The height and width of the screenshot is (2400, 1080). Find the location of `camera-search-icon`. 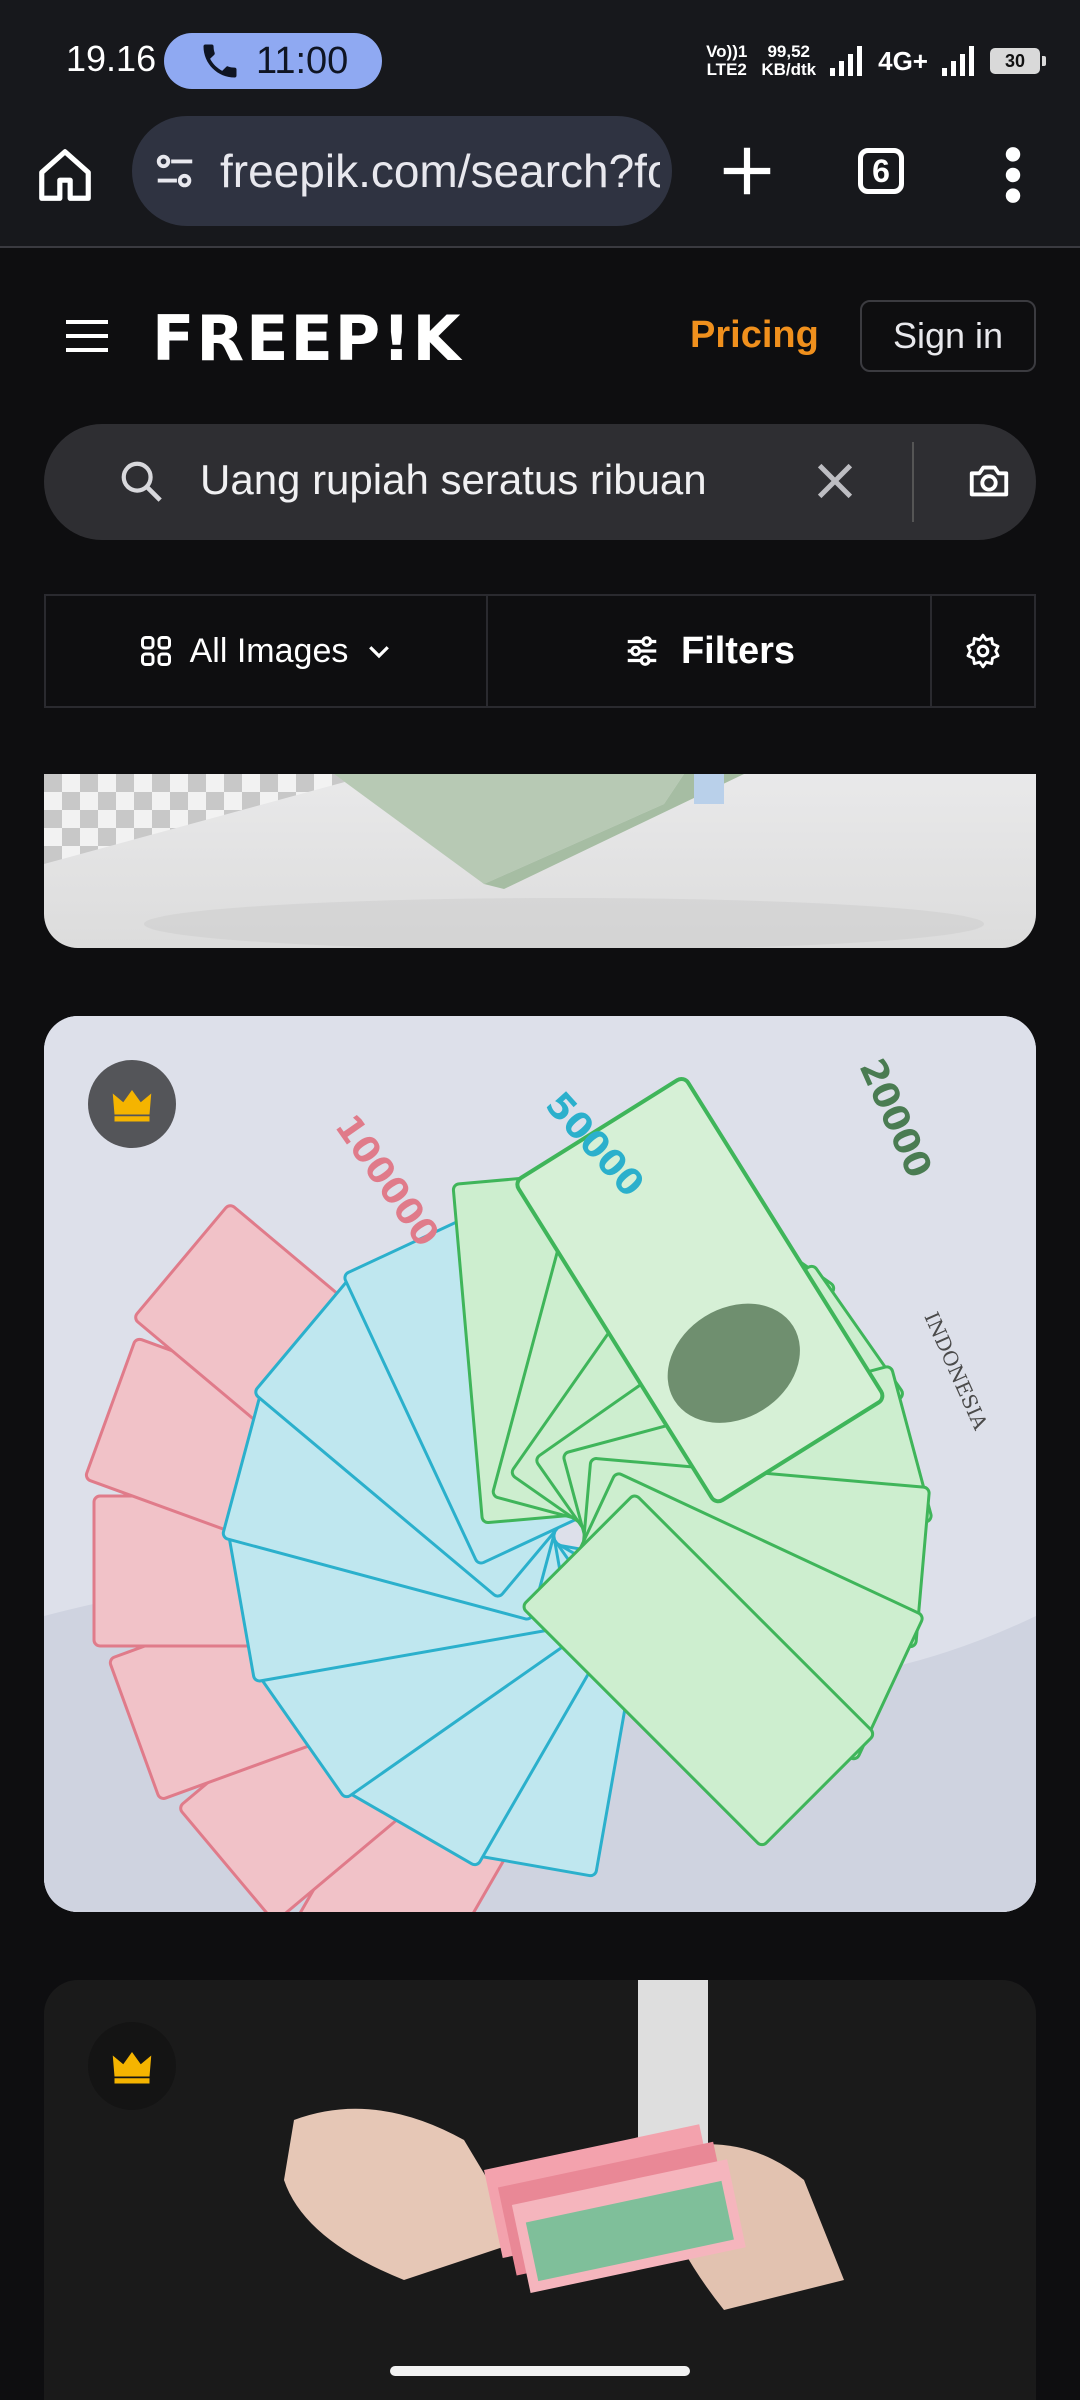

camera-search-icon is located at coordinates (989, 481).